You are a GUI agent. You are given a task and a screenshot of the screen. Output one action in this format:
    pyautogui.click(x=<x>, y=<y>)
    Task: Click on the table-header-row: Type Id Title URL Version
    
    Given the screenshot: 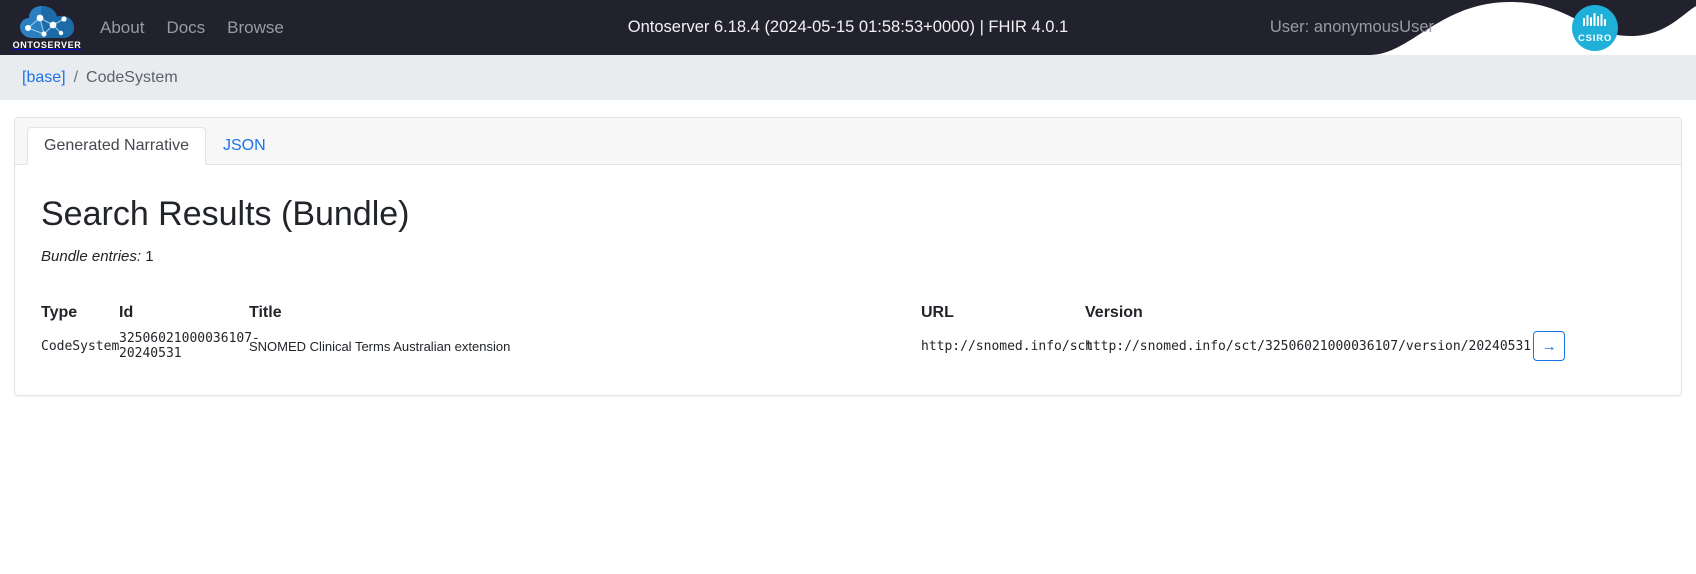 What is the action you would take?
    pyautogui.click(x=848, y=317)
    